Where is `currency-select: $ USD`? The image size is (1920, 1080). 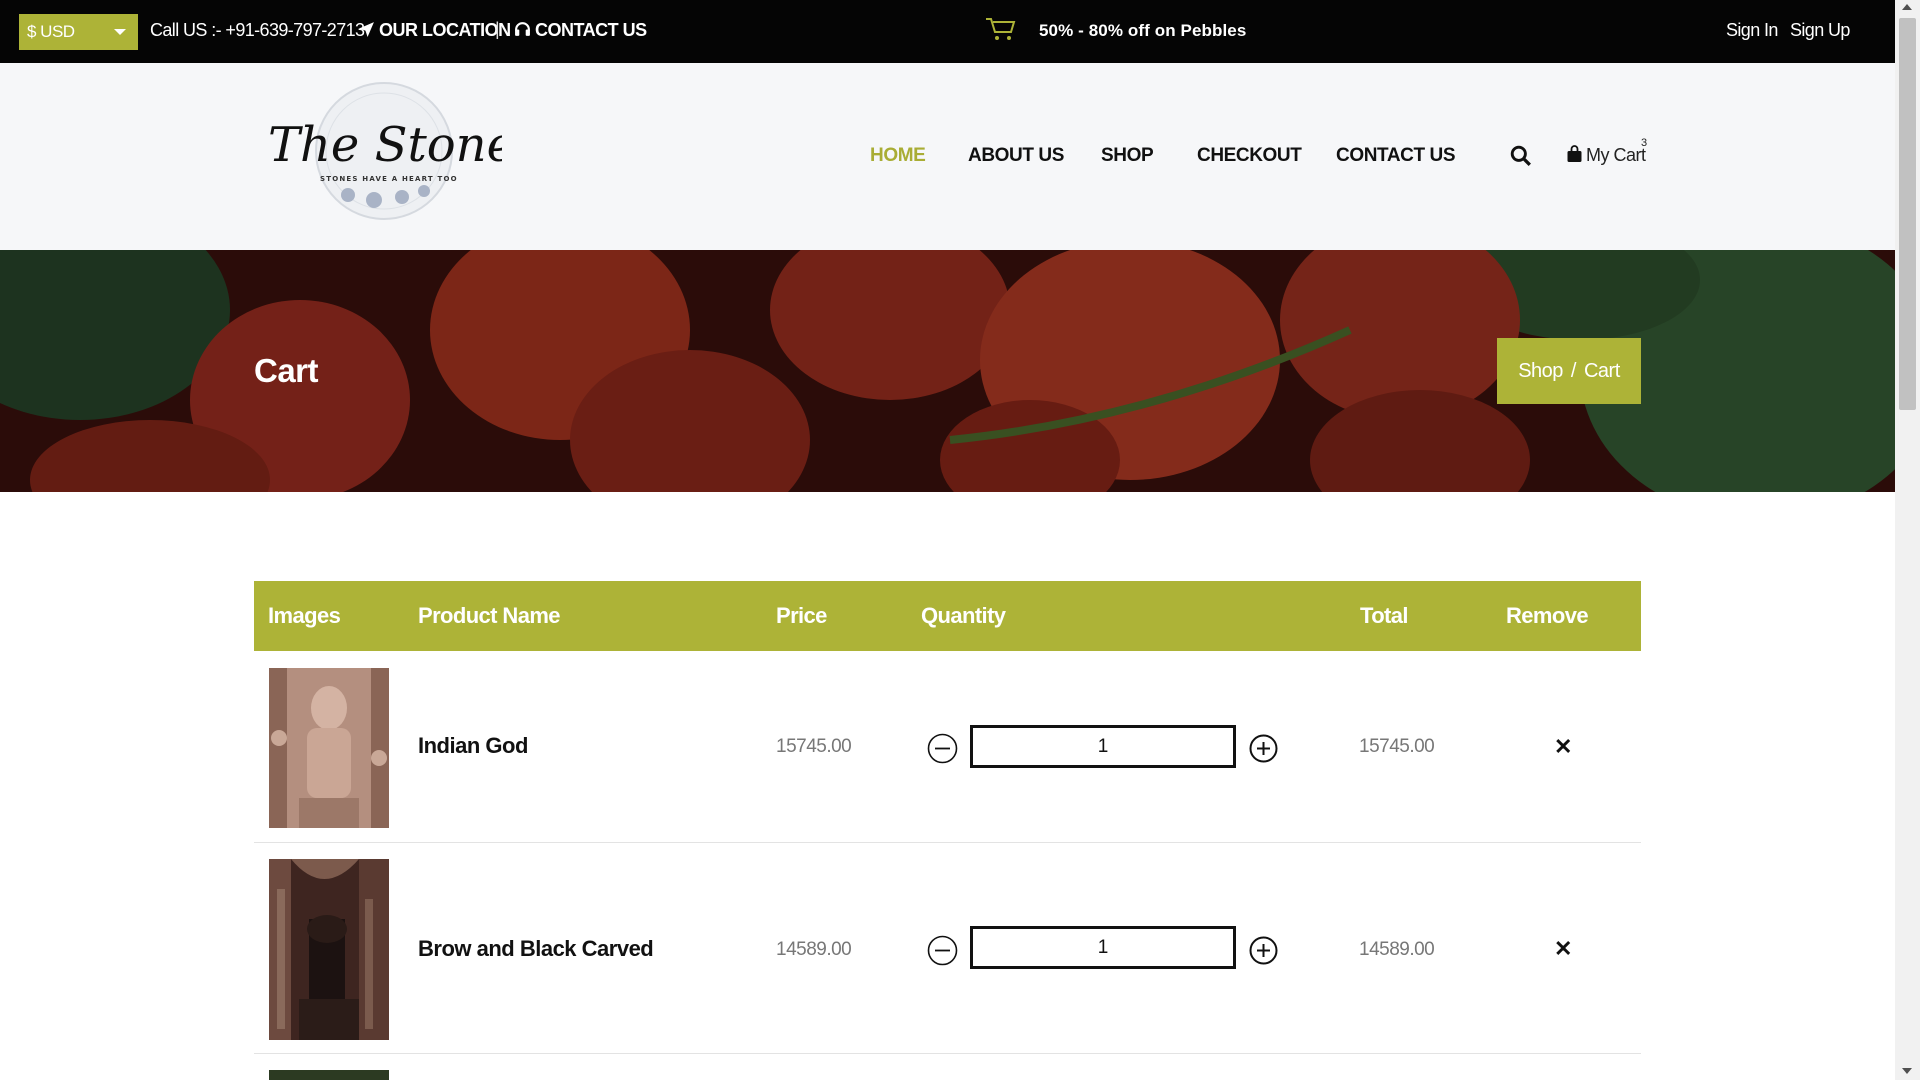 currency-select: $ USD is located at coordinates (78, 32).